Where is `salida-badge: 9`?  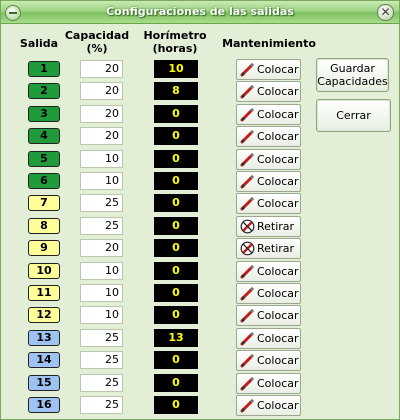 salida-badge: 9 is located at coordinates (44, 248).